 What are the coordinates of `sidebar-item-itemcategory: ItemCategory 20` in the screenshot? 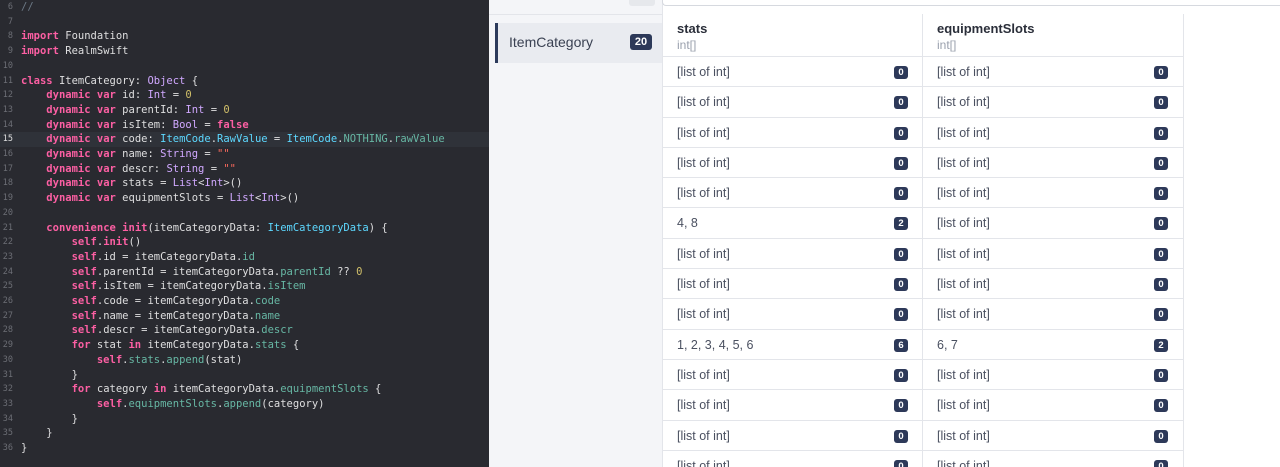 It's located at (578, 43).